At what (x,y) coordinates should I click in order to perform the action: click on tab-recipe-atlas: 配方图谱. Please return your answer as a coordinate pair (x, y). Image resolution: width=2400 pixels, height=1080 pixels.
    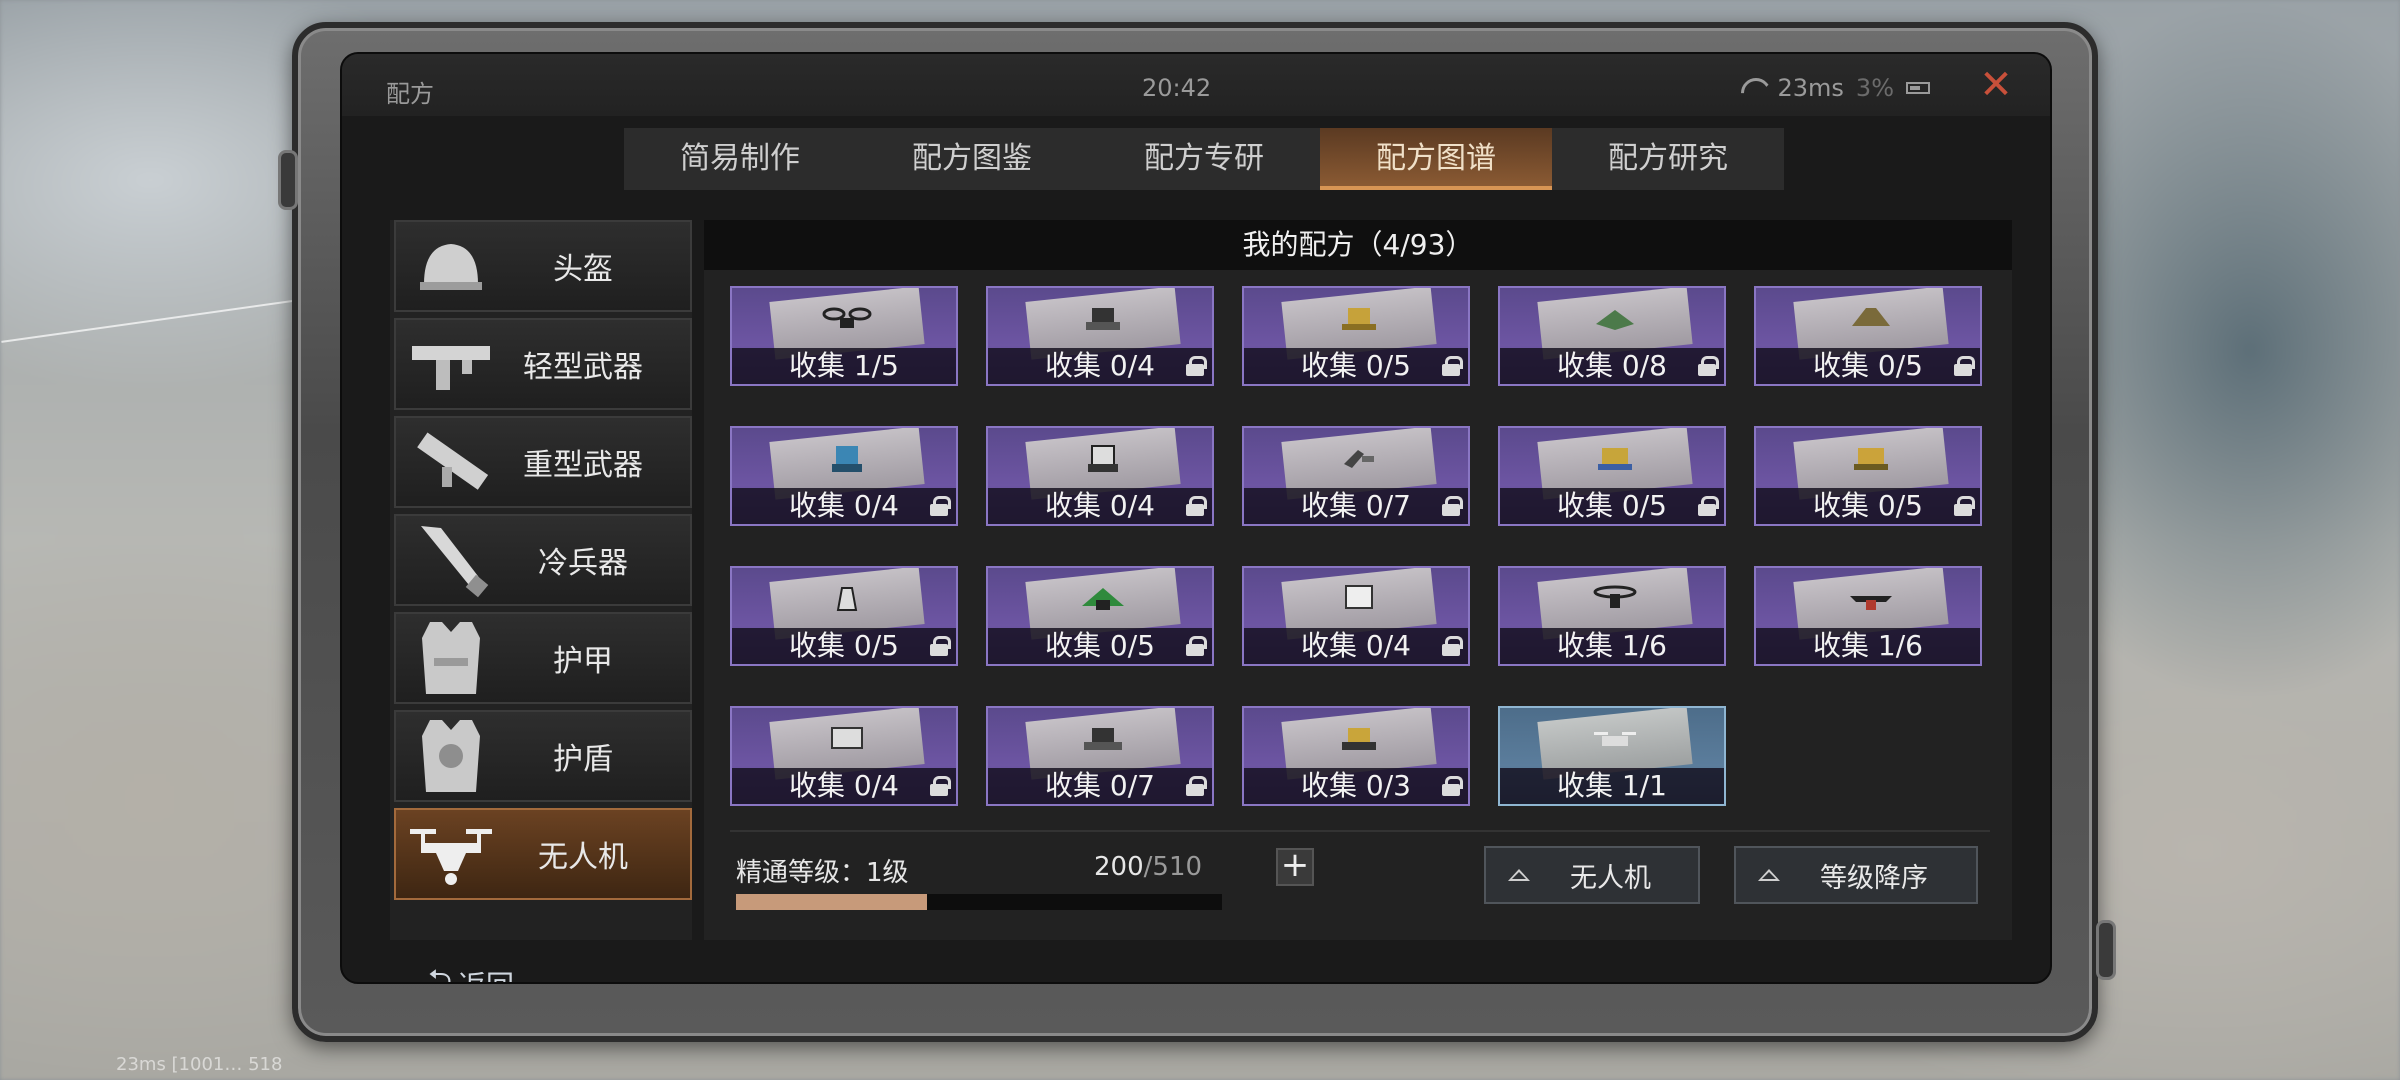
    Looking at the image, I should click on (1436, 159).